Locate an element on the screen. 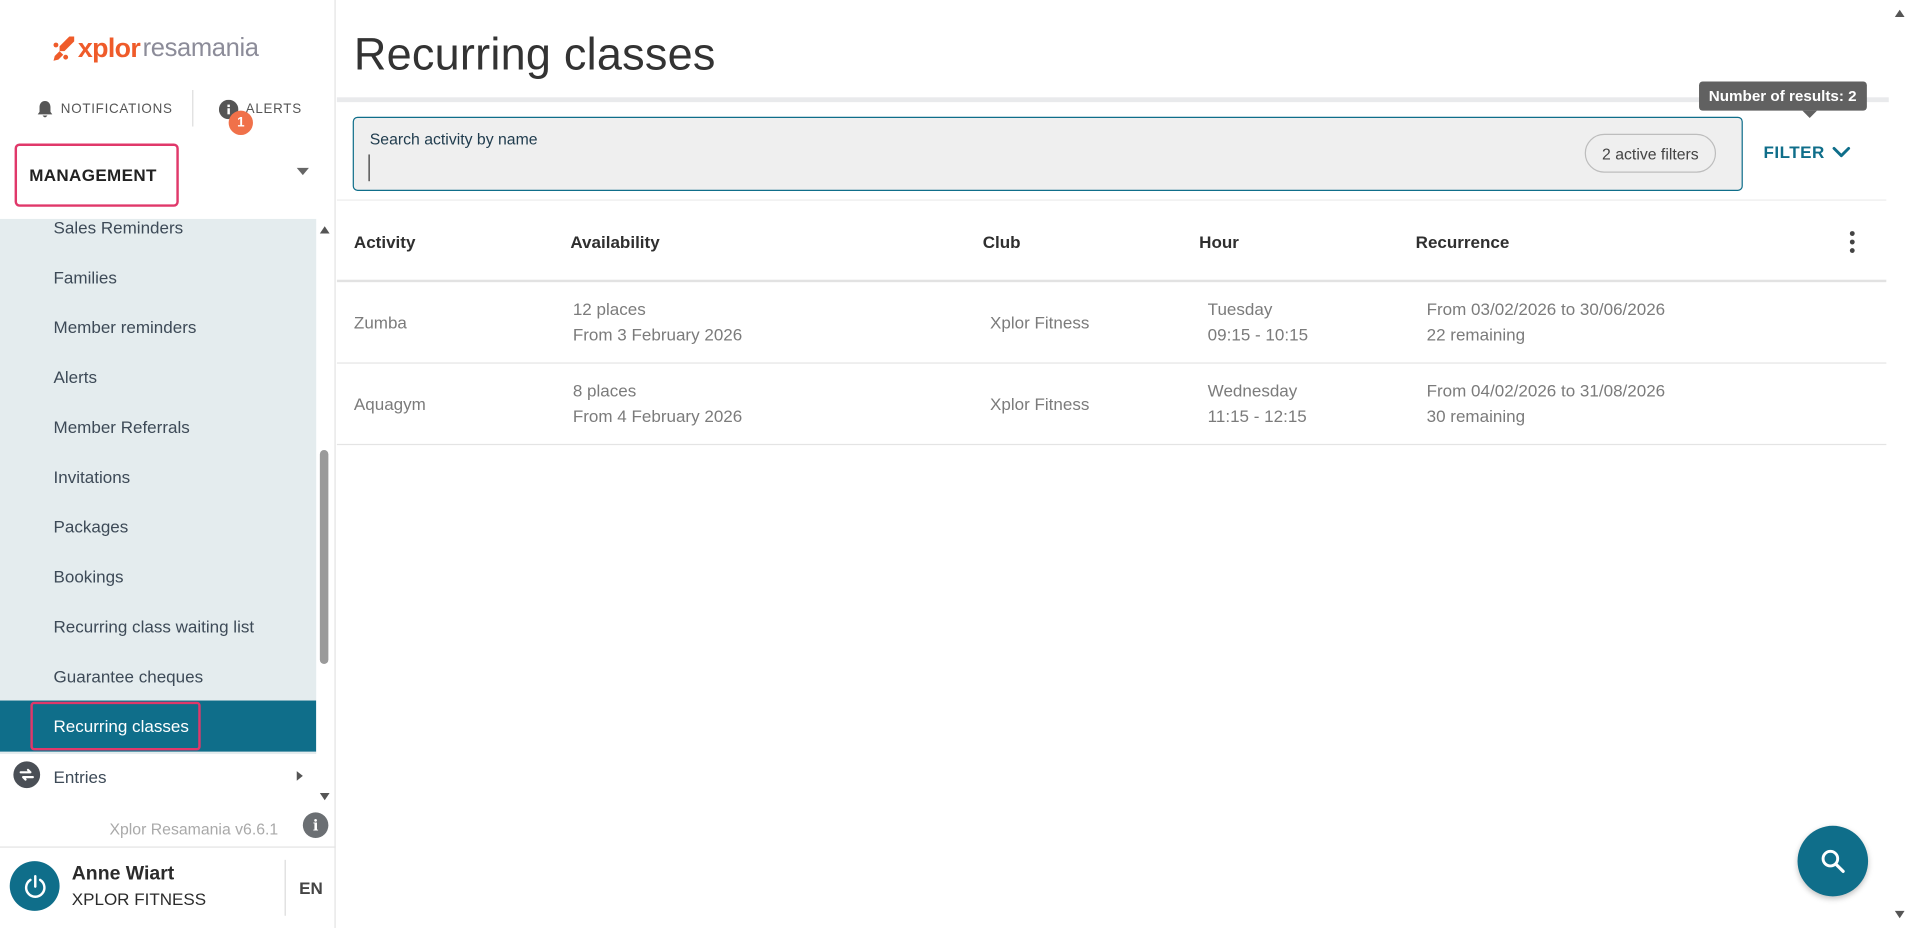 This screenshot has width=1907, height=928. version-info-icon: i is located at coordinates (315, 825).